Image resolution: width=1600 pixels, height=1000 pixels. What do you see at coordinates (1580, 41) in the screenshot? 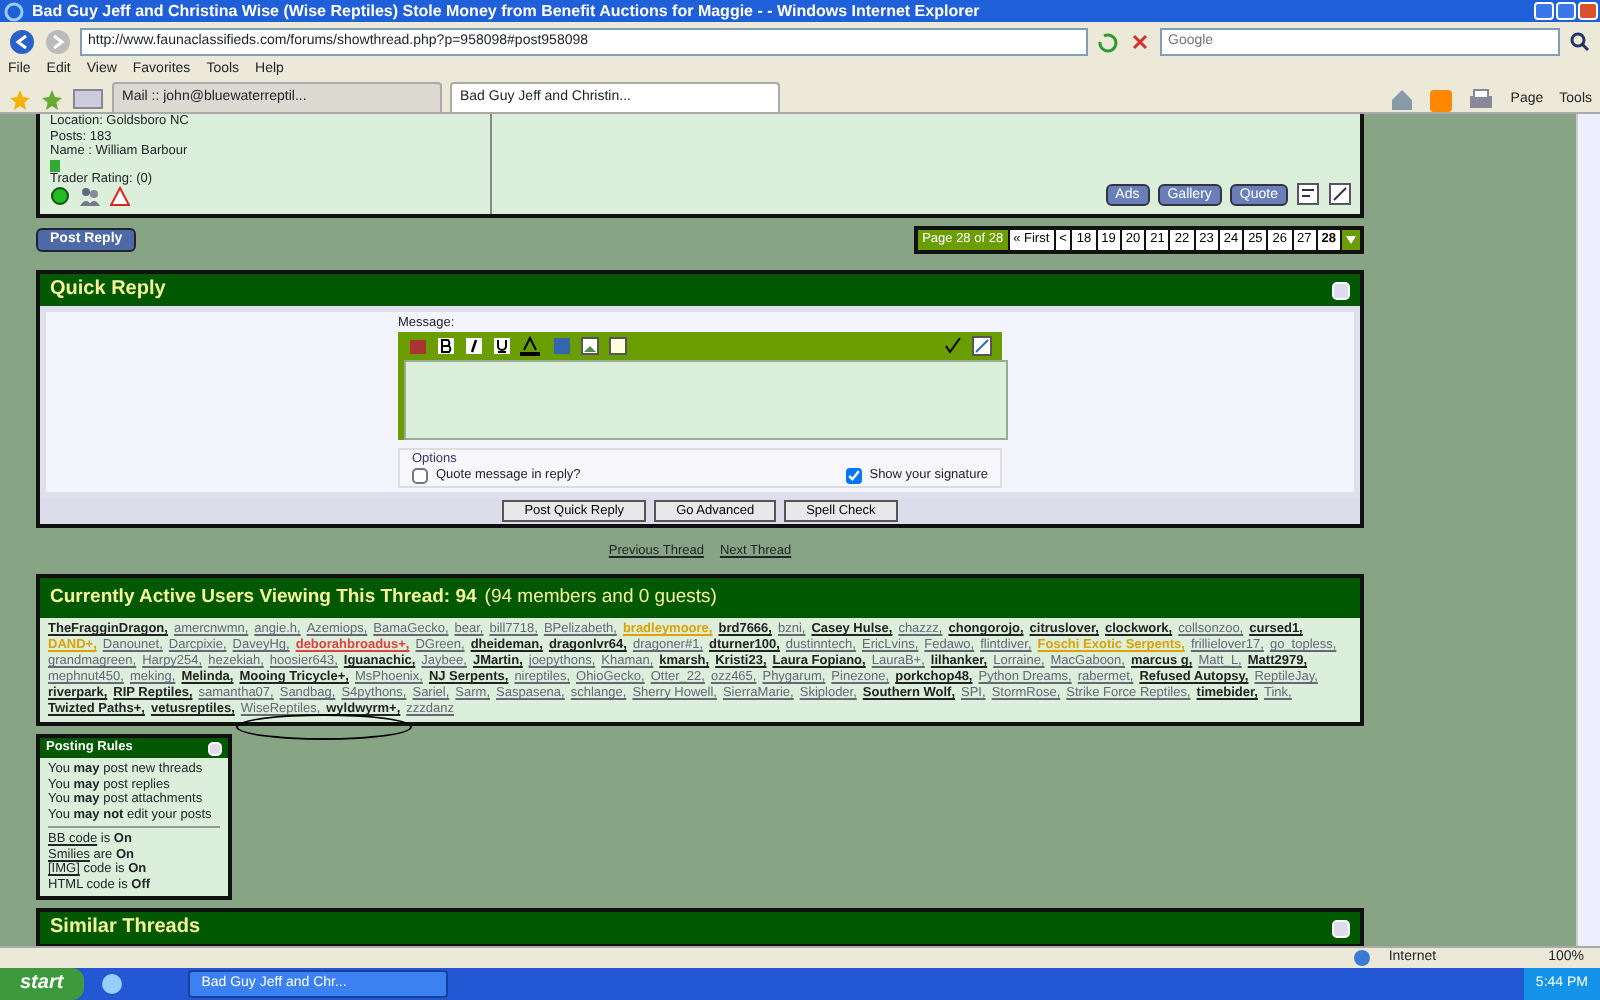
I see `search-icon` at bounding box center [1580, 41].